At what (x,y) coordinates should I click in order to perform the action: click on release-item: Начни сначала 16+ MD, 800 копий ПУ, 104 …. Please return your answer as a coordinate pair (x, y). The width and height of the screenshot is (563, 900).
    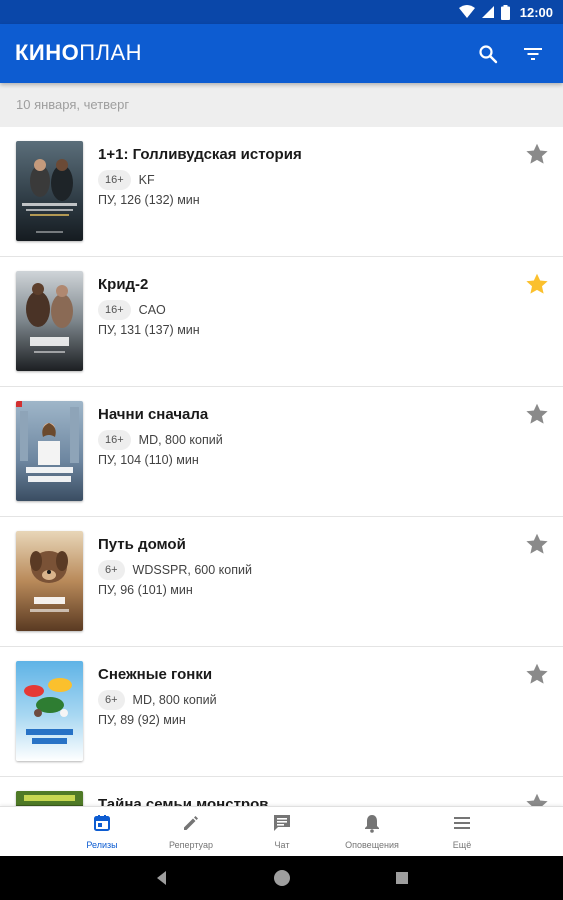
    Looking at the image, I should click on (281, 452).